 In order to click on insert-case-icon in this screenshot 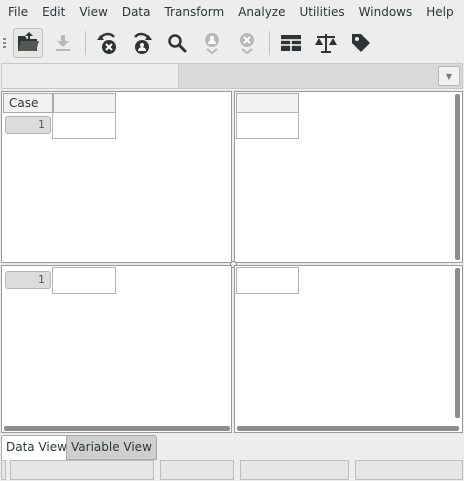, I will do `click(212, 43)`.